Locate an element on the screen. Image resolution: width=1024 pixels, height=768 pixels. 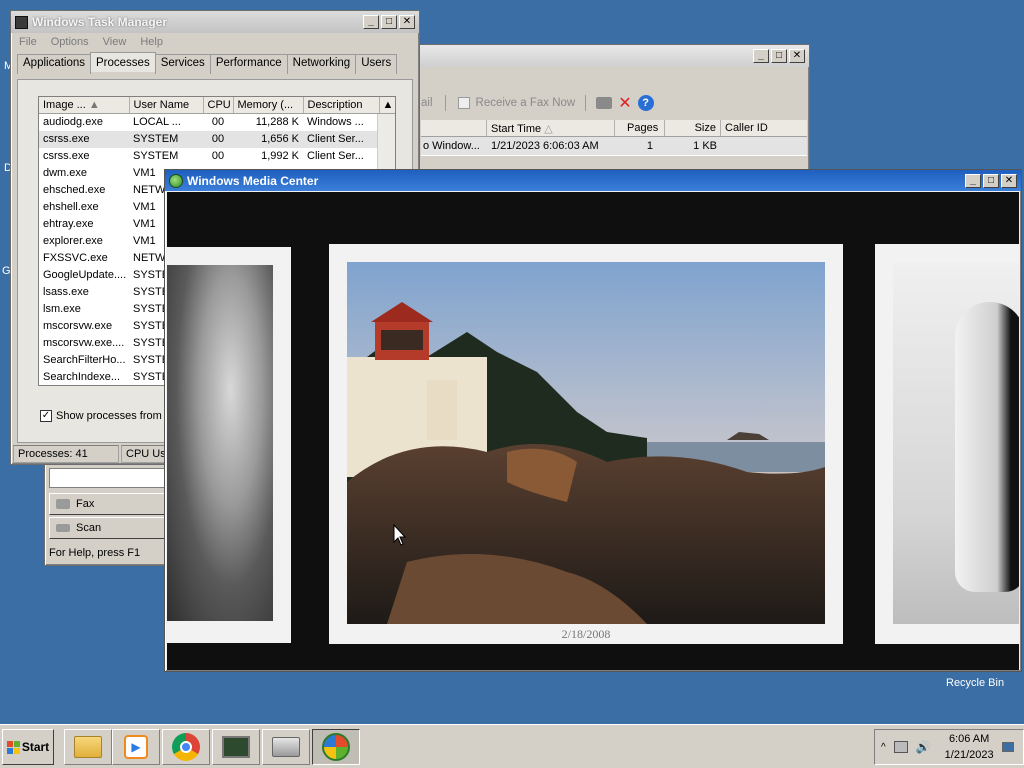
col-size: Size is located at coordinates (693, 128).